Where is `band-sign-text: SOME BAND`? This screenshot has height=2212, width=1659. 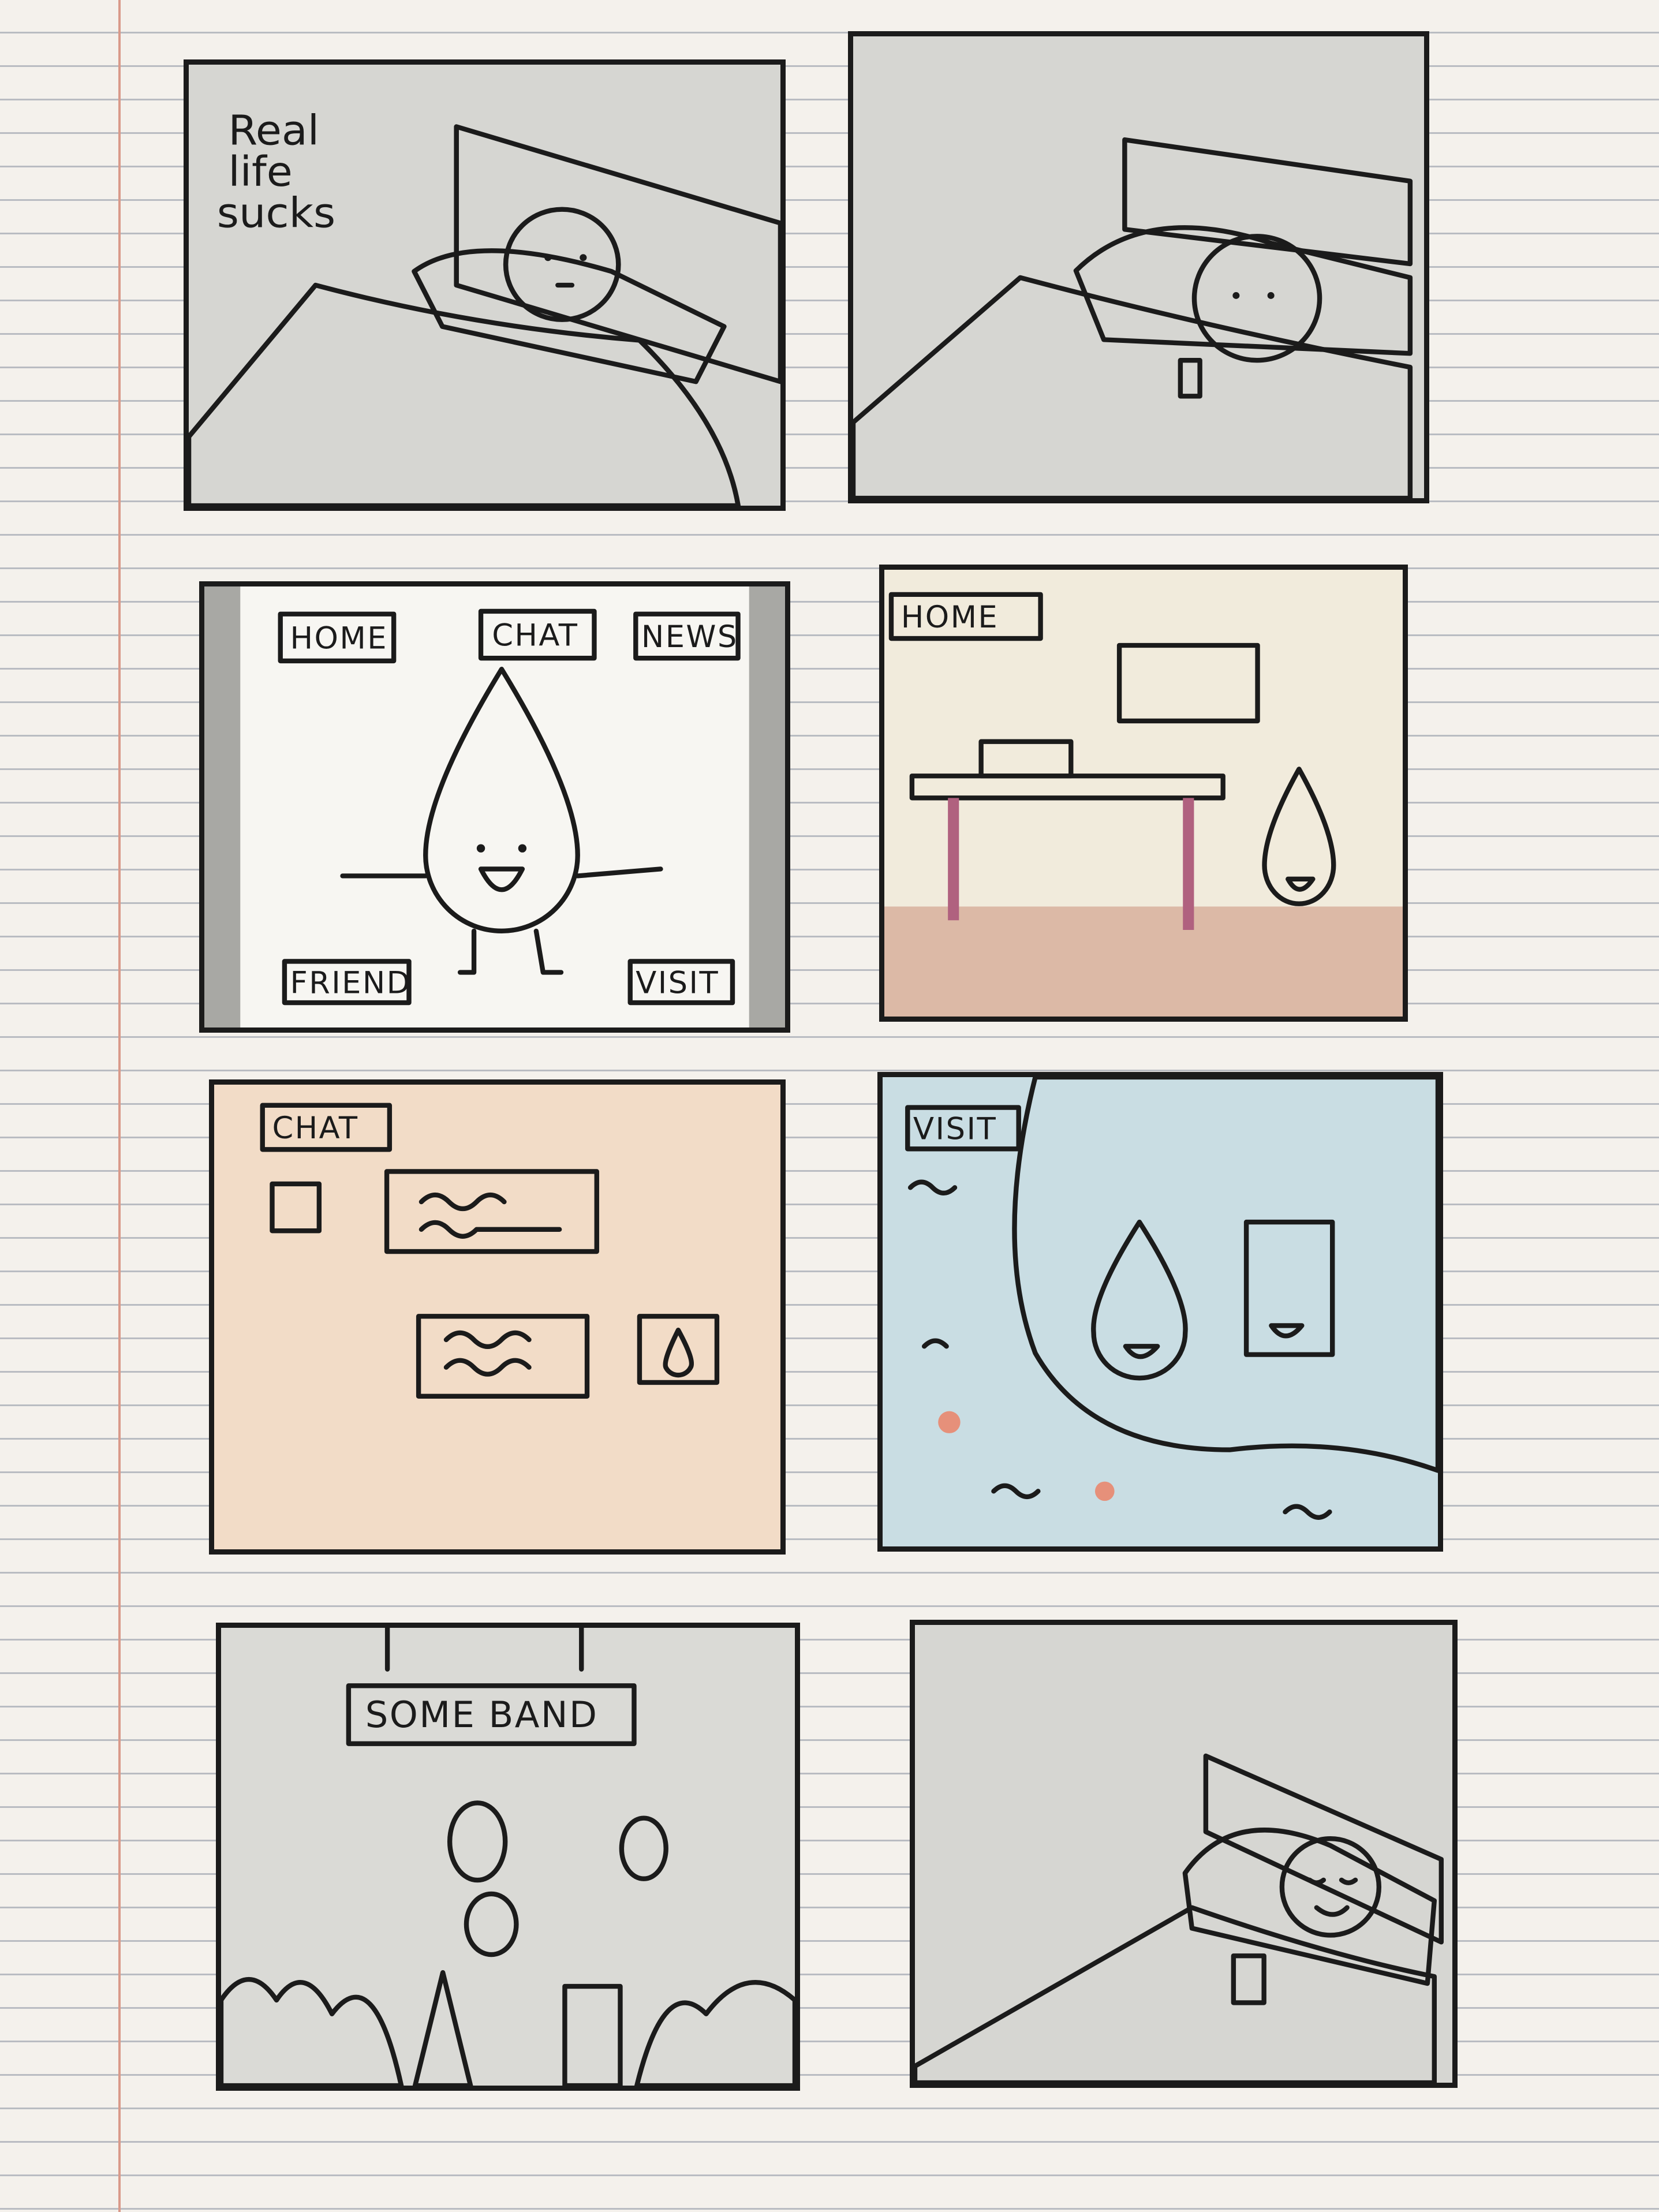 band-sign-text: SOME BAND is located at coordinates (482, 1715).